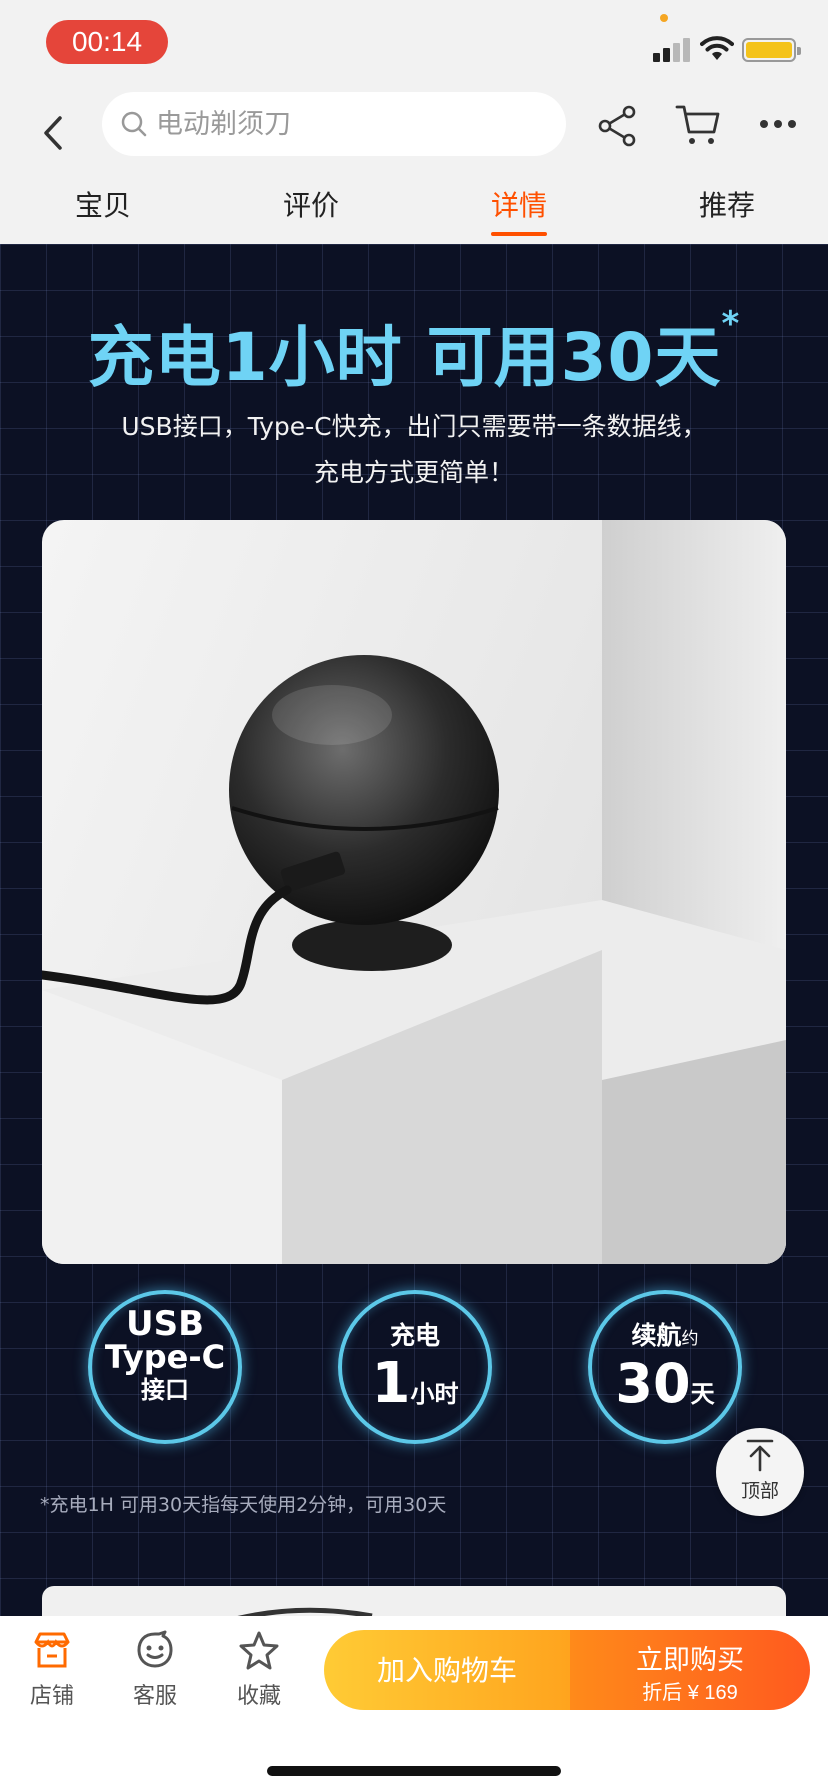 This screenshot has width=828, height=1792. I want to click on detail-headline: 充电1小时 可用30天*, so click(414, 352).